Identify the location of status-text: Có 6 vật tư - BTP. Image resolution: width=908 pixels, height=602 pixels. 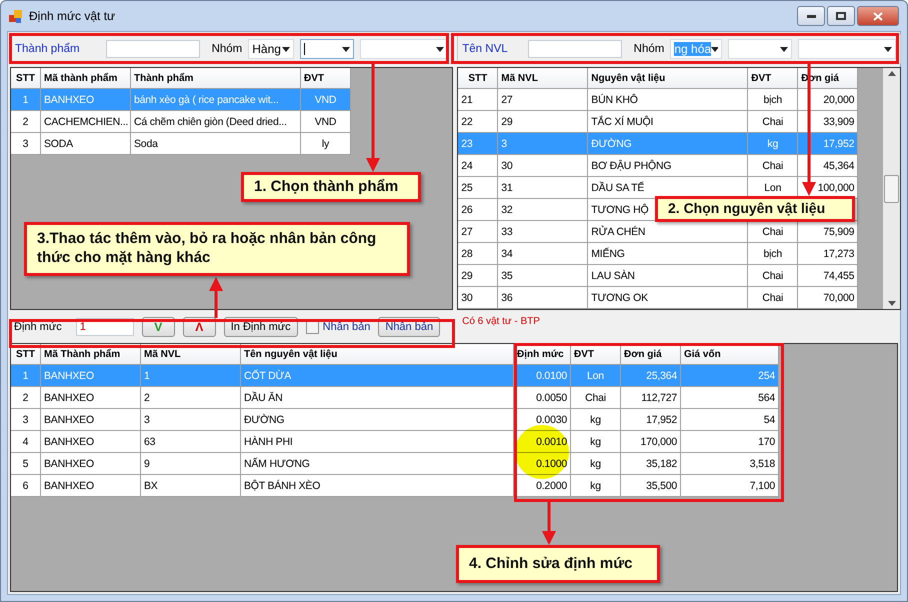
(501, 321).